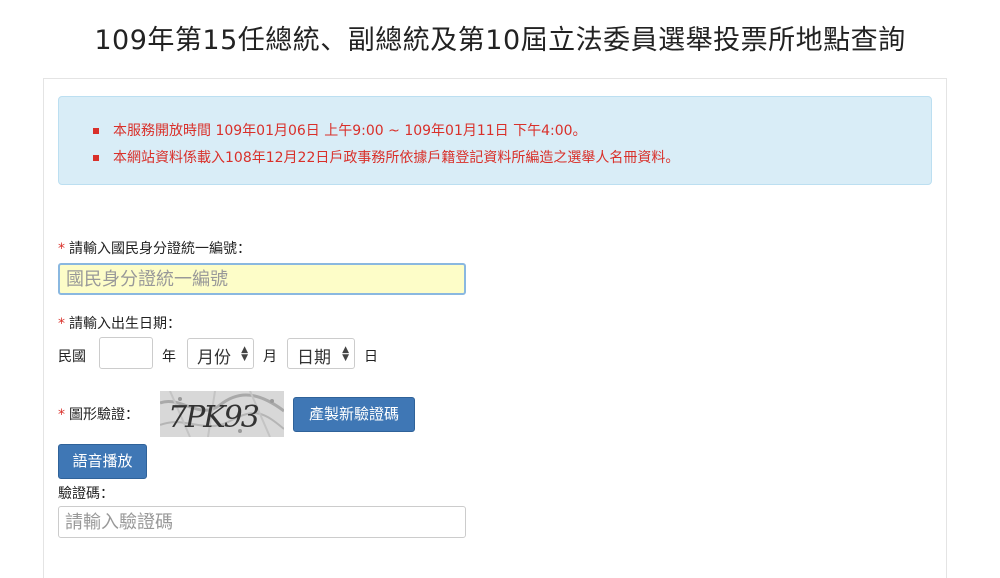 The width and height of the screenshot is (1000, 578). I want to click on month-selected-text: 月份, so click(214, 358).